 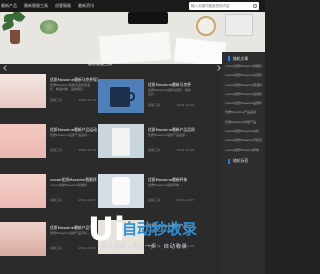 What do you see at coordinates (245, 94) in the screenshot?
I see `sidebar-item: coooe优质Moswine运动杯` at bounding box center [245, 94].